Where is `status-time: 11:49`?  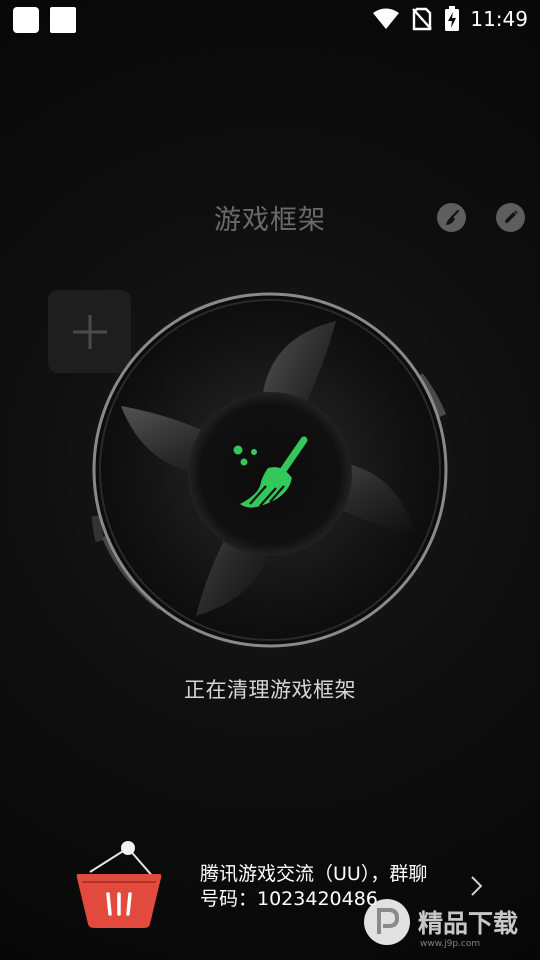 status-time: 11:49 is located at coordinates (499, 19).